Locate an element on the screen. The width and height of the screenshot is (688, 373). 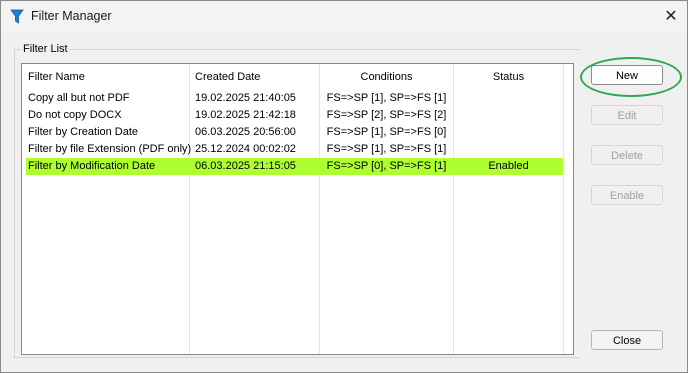
filter-name-cell: Filter by Modification Date is located at coordinates (92, 166).